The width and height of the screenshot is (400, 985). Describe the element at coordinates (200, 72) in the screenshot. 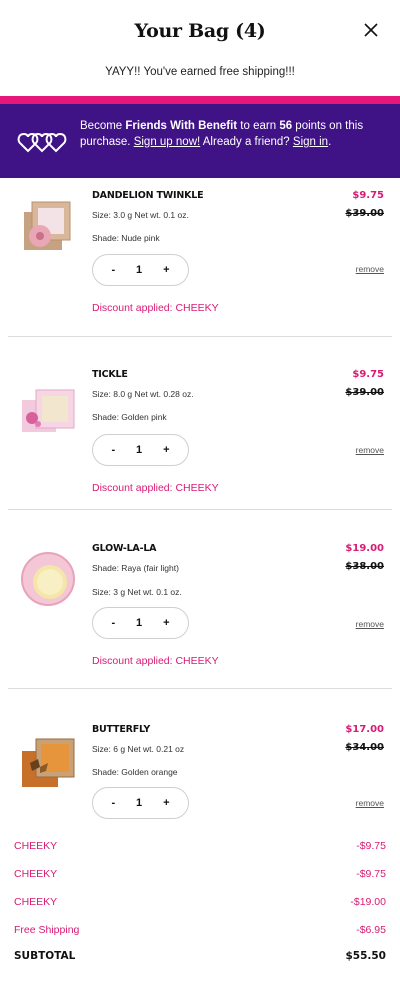

I see `free-shipping-message: YAYY!! You've earned free shipping!!!` at that location.